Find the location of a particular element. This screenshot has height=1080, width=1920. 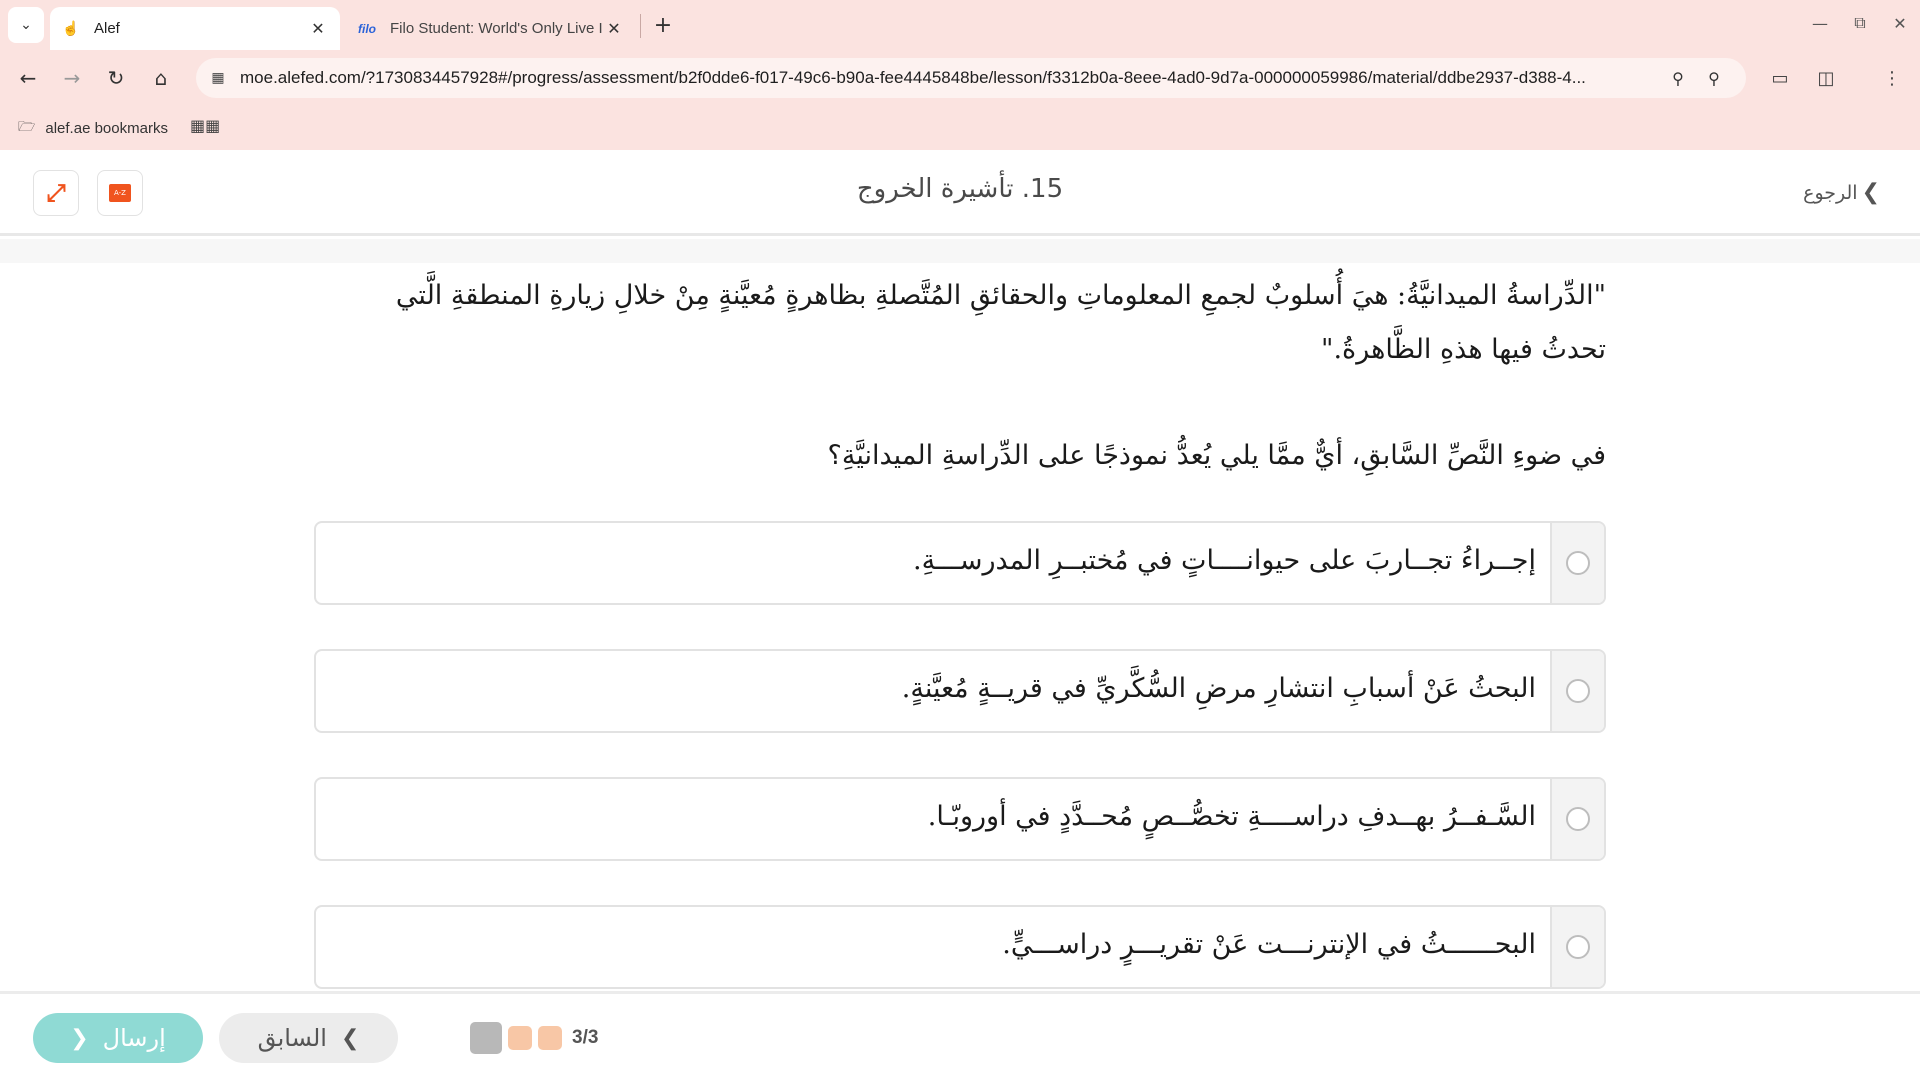

chevron-down-icon: ⌄ is located at coordinates (26, 25).